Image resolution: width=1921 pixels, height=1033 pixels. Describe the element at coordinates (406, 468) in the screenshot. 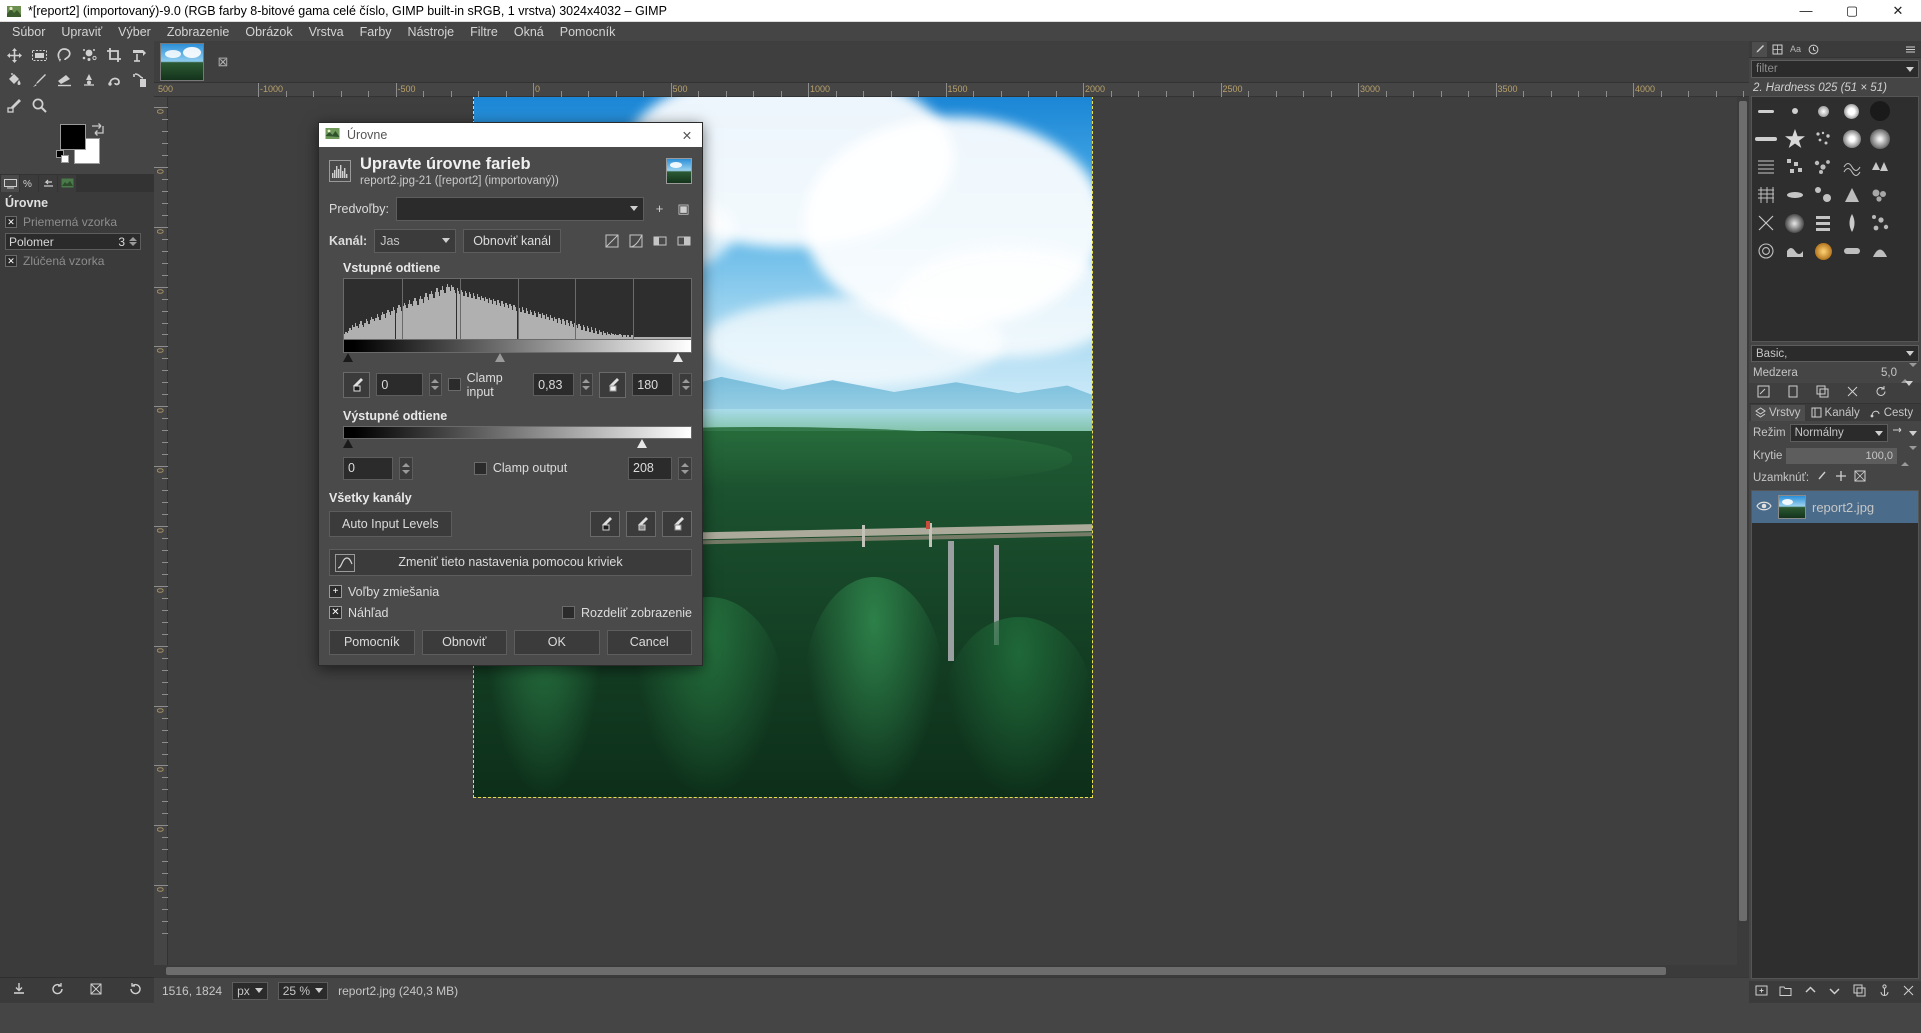

I see `output-low-spinner` at that location.